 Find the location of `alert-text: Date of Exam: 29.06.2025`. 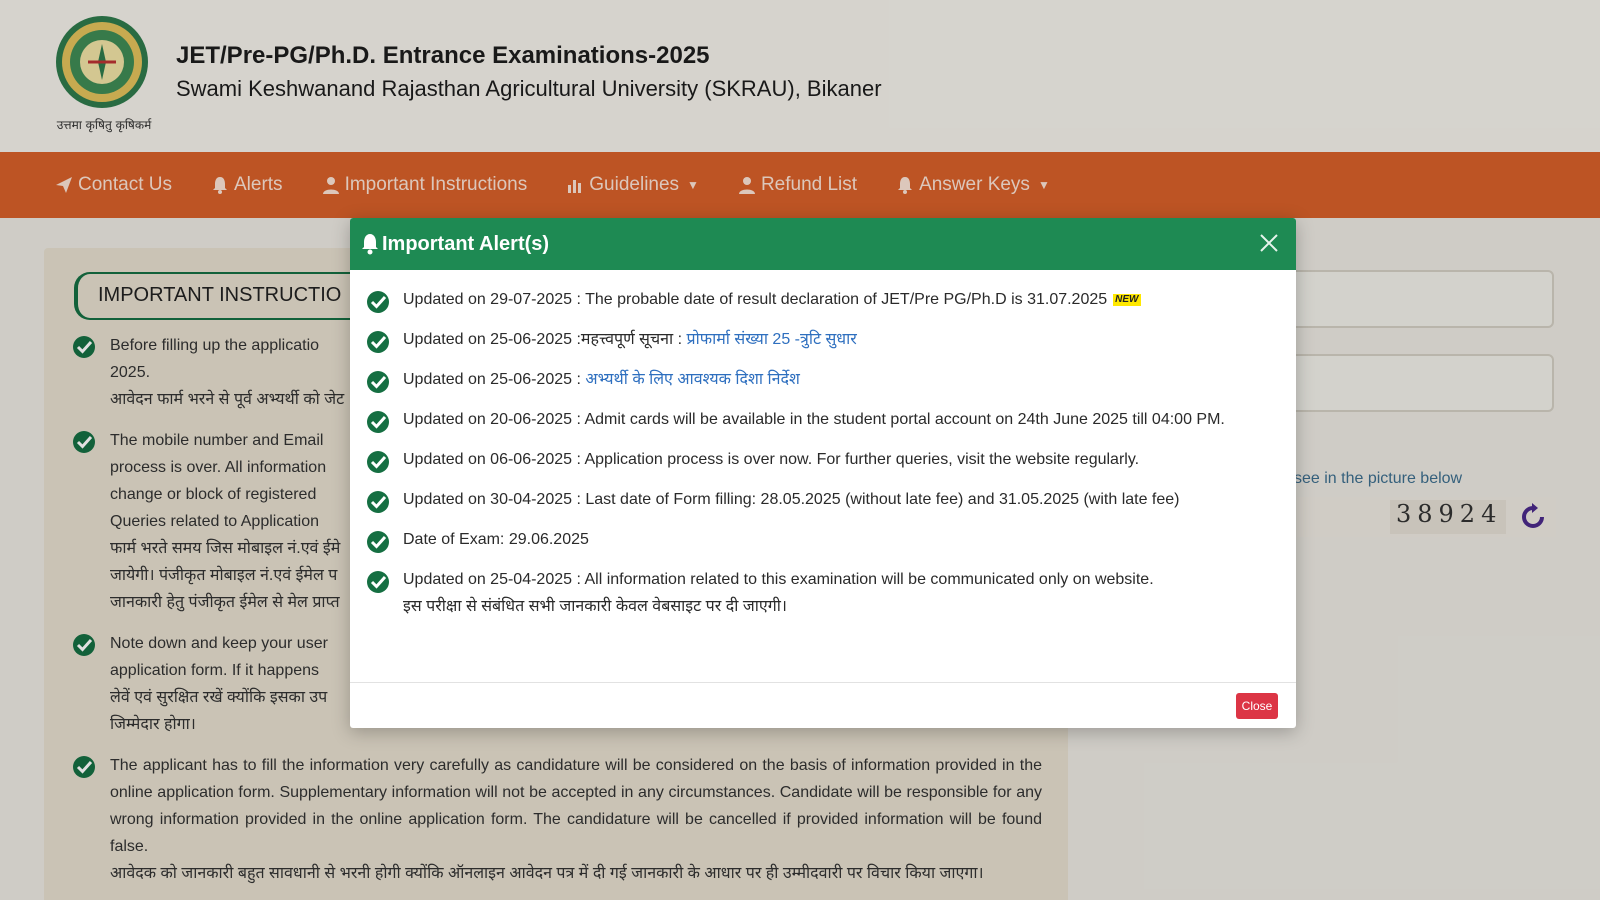

alert-text: Date of Exam: 29.06.2025 is located at coordinates (496, 539).